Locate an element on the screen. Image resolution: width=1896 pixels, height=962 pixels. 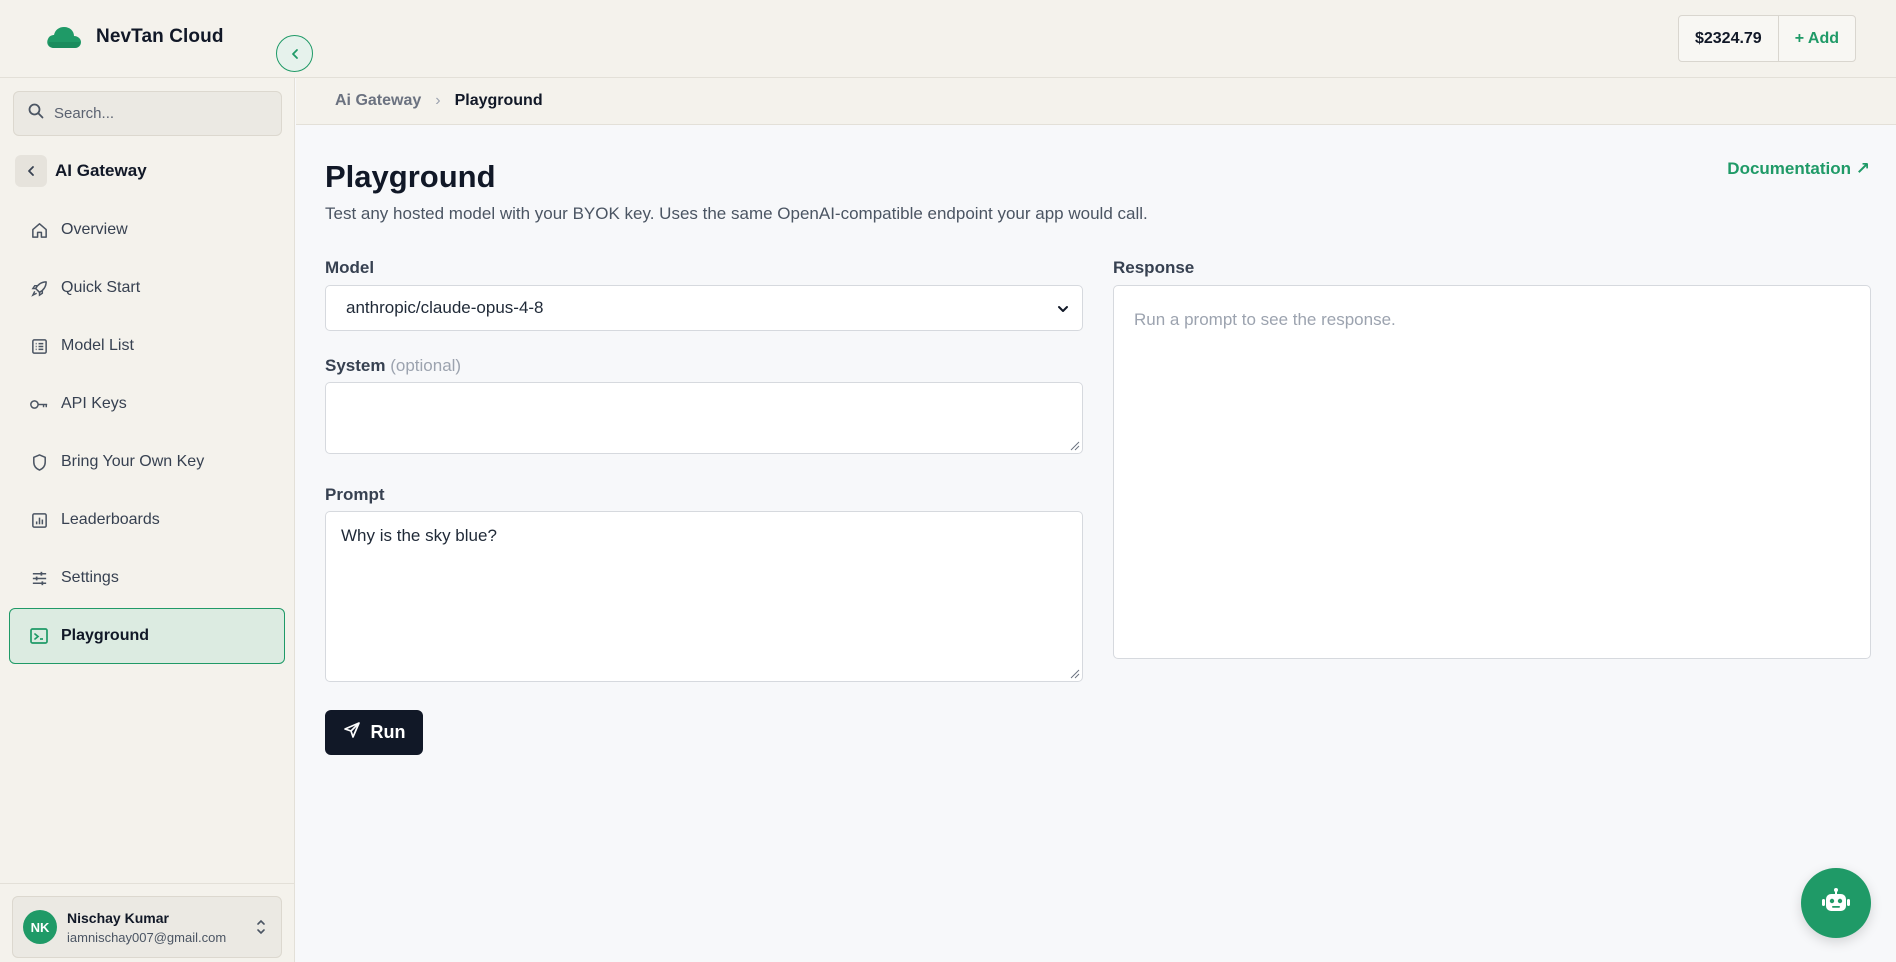
search-icon is located at coordinates (36, 113).